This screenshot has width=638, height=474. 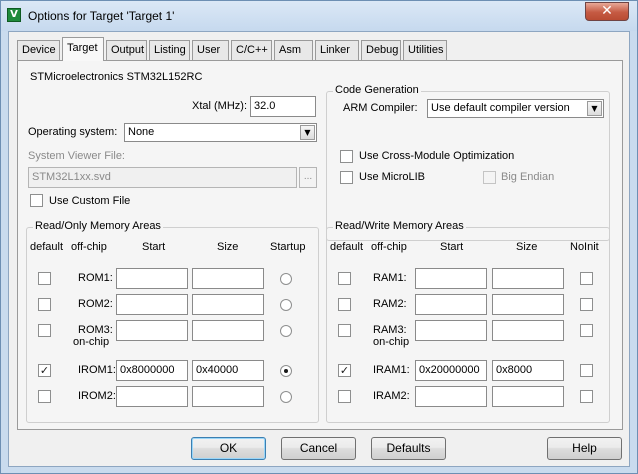 I want to click on irom1-start-input: 0x8000000, so click(x=152, y=370).